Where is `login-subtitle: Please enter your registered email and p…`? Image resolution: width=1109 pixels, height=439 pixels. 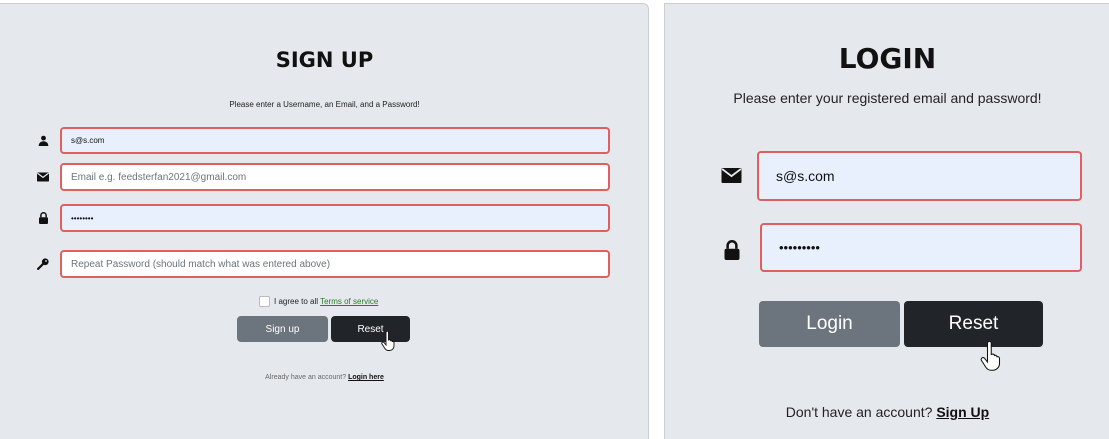
login-subtitle: Please enter your registered email and p… is located at coordinates (887, 98).